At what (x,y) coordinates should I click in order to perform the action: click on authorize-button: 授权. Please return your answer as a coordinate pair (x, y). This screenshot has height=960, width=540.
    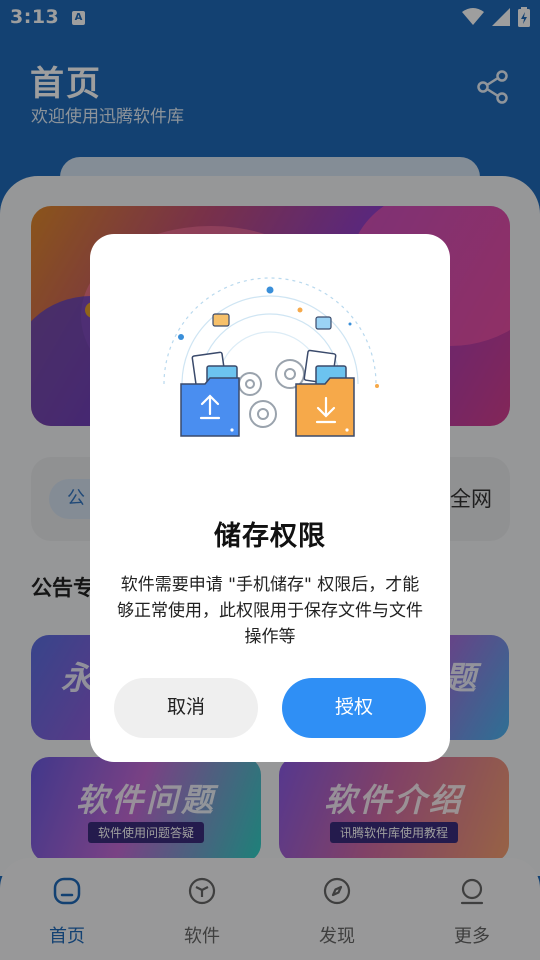
    Looking at the image, I should click on (354, 708).